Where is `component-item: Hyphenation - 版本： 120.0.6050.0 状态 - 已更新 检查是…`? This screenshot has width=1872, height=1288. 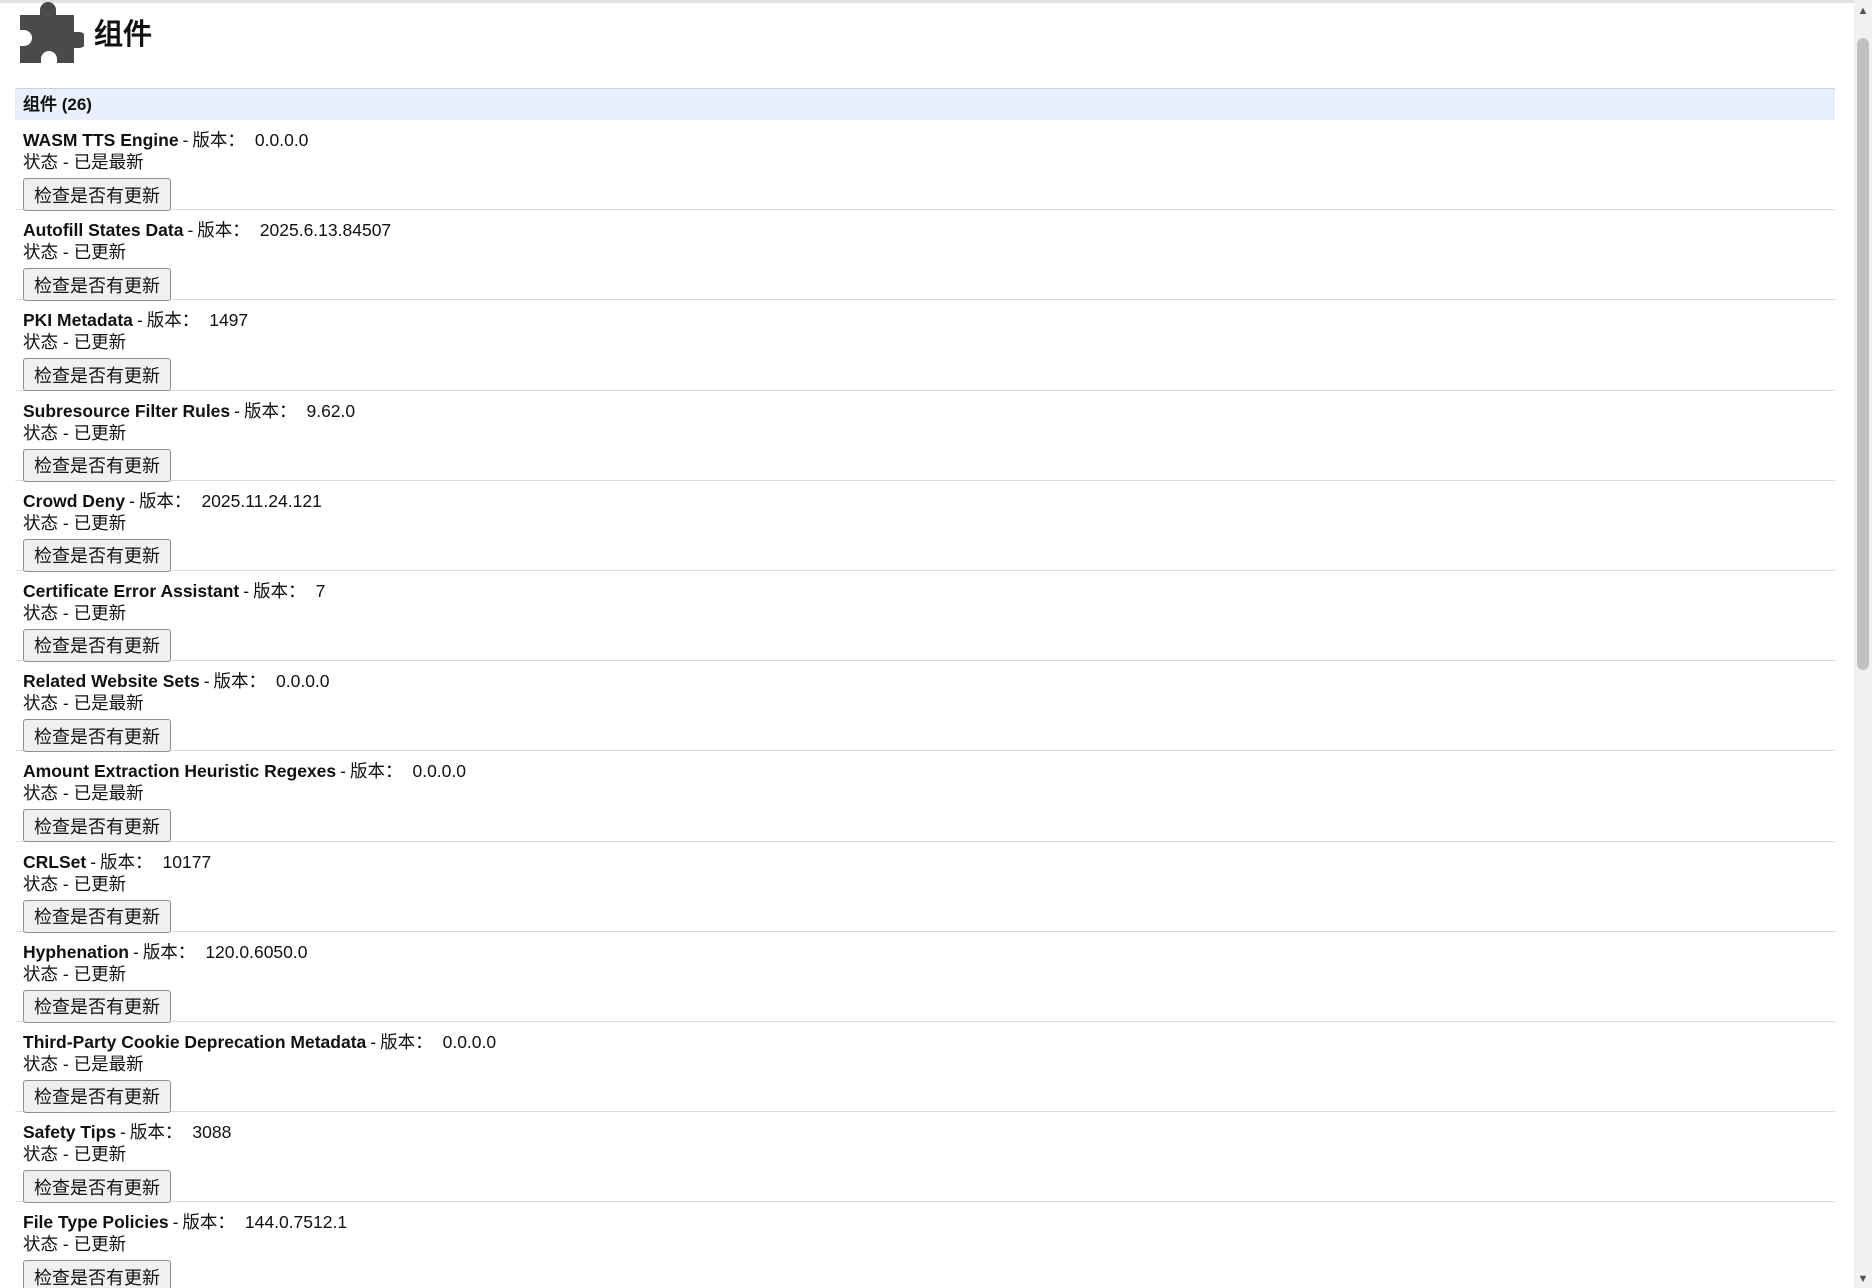
component-item: Hyphenation - 版本： 120.0.6050.0 状态 - 已更新 检查是… is located at coordinates (925, 977).